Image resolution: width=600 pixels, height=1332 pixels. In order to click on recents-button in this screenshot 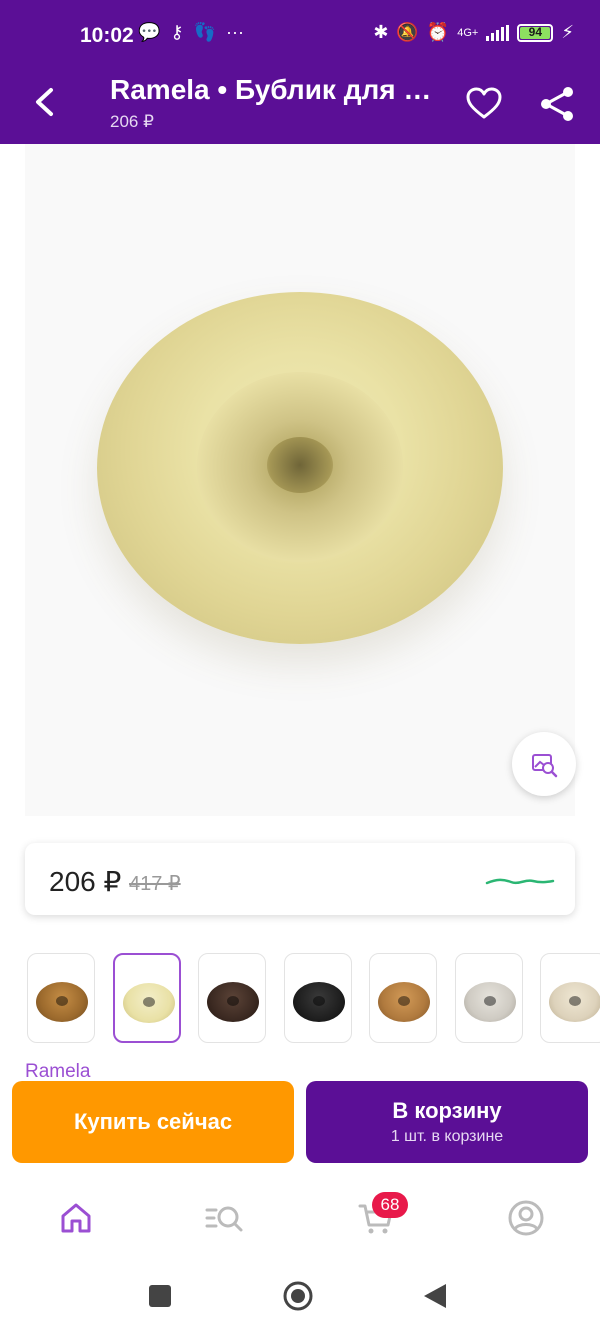, I will do `click(160, 1296)`.